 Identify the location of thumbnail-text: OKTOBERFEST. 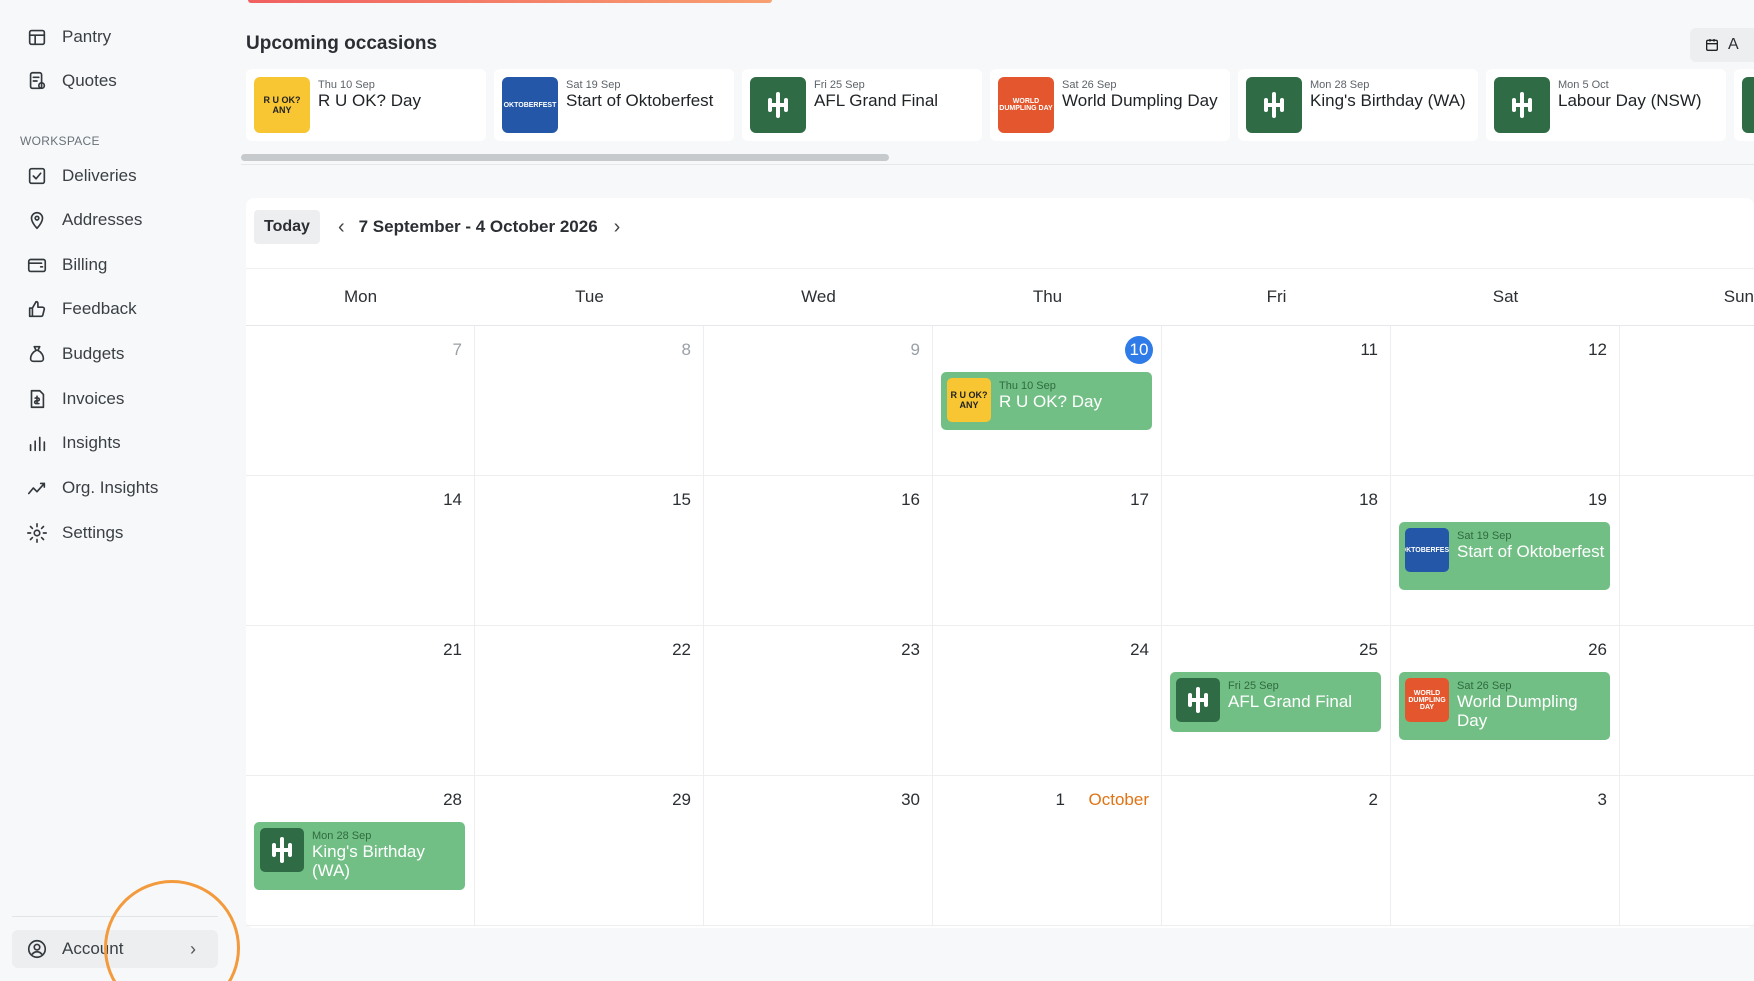
(530, 105).